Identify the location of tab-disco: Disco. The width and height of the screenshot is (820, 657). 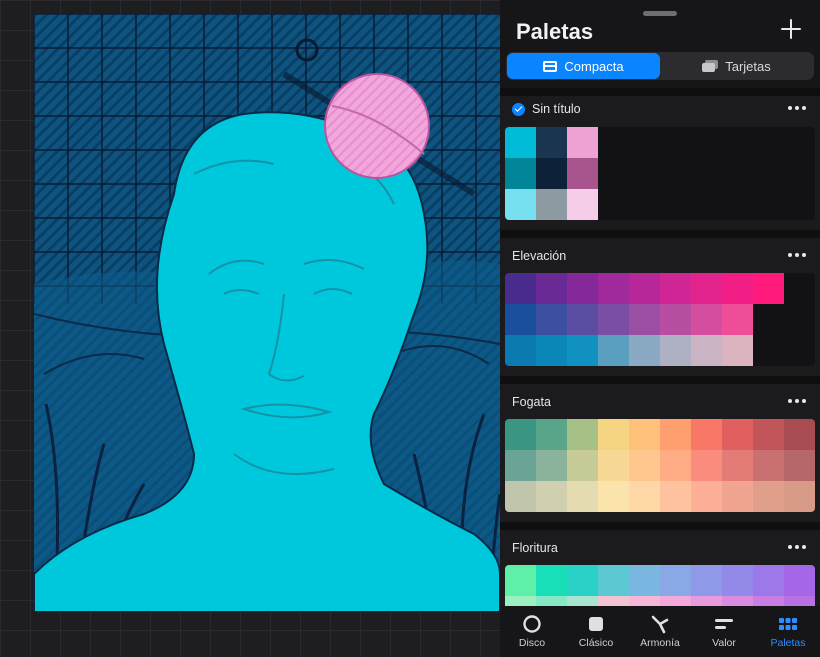
(532, 631).